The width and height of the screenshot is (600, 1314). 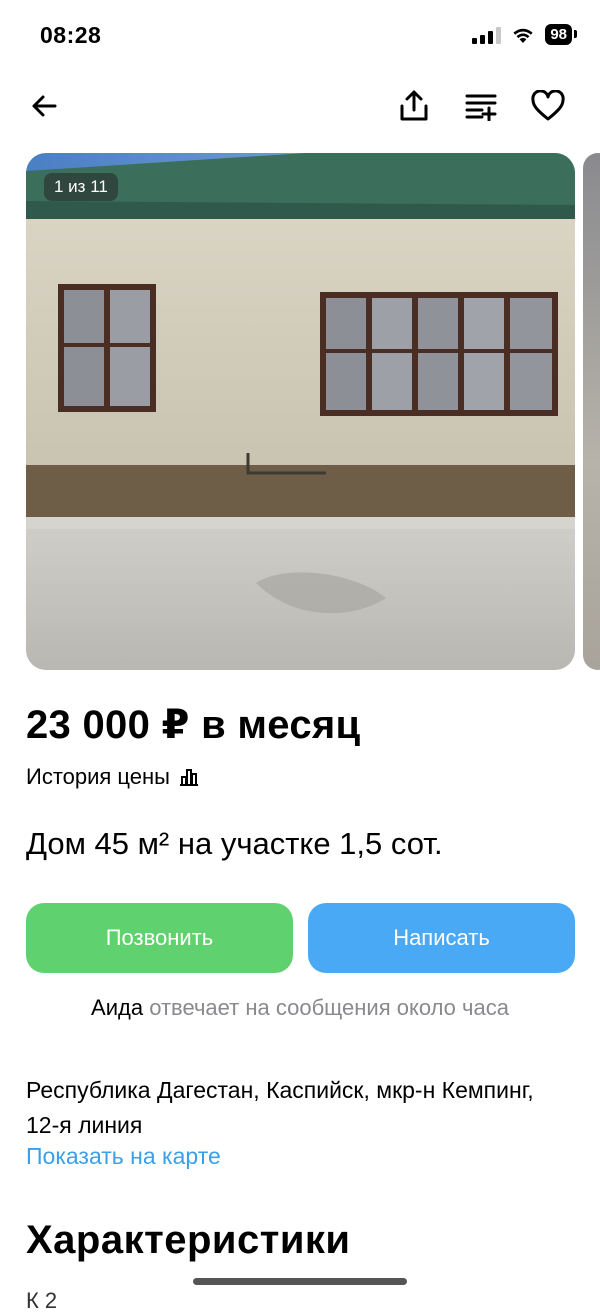 I want to click on add-note-button, so click(x=481, y=106).